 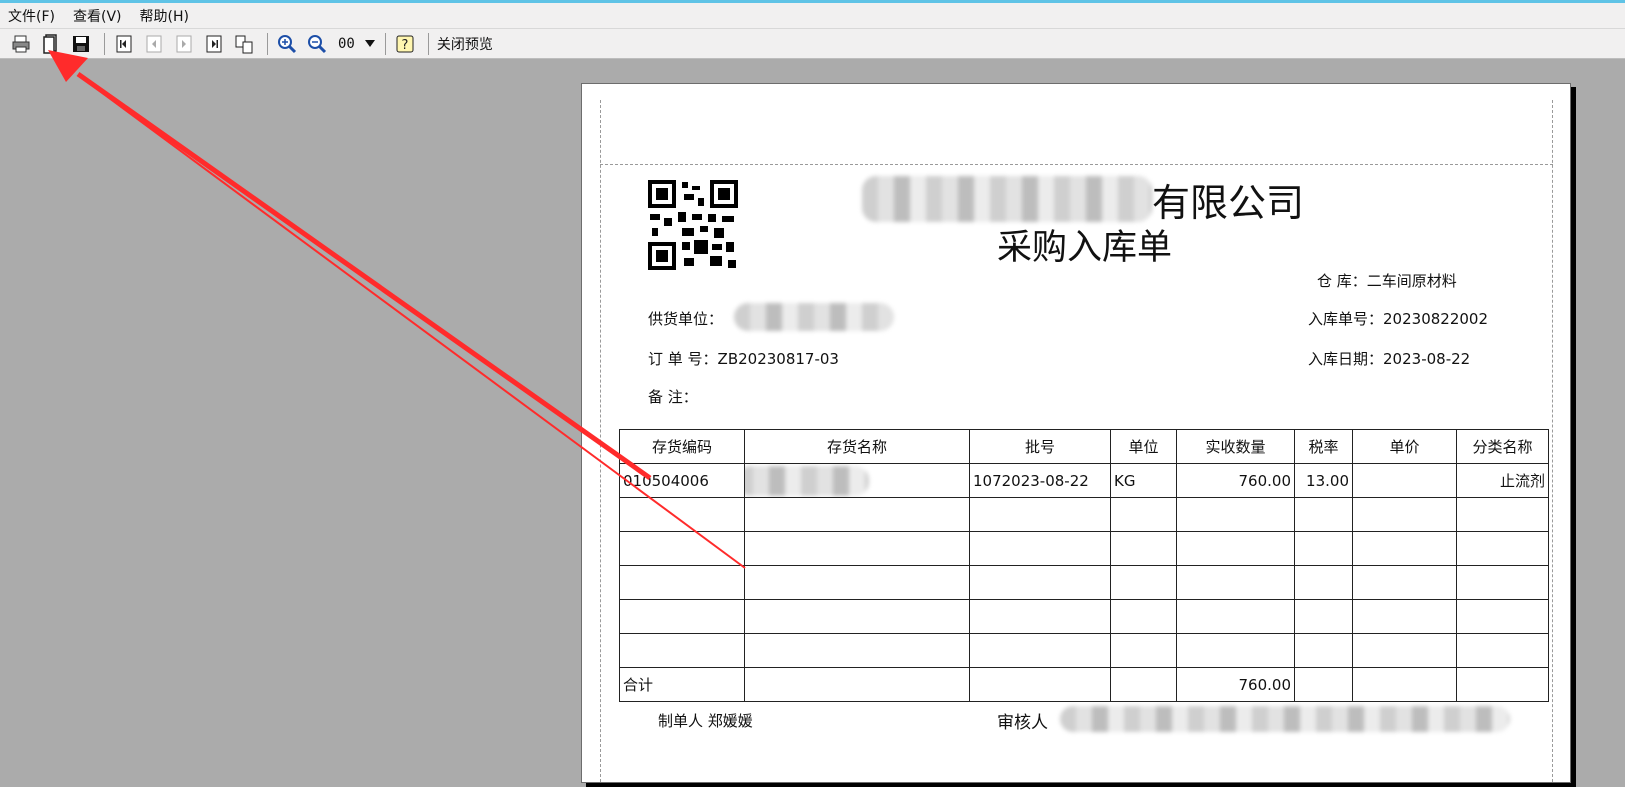 What do you see at coordinates (1435, 319) in the screenshot?
I see `receipt-no-value: 20230822002` at bounding box center [1435, 319].